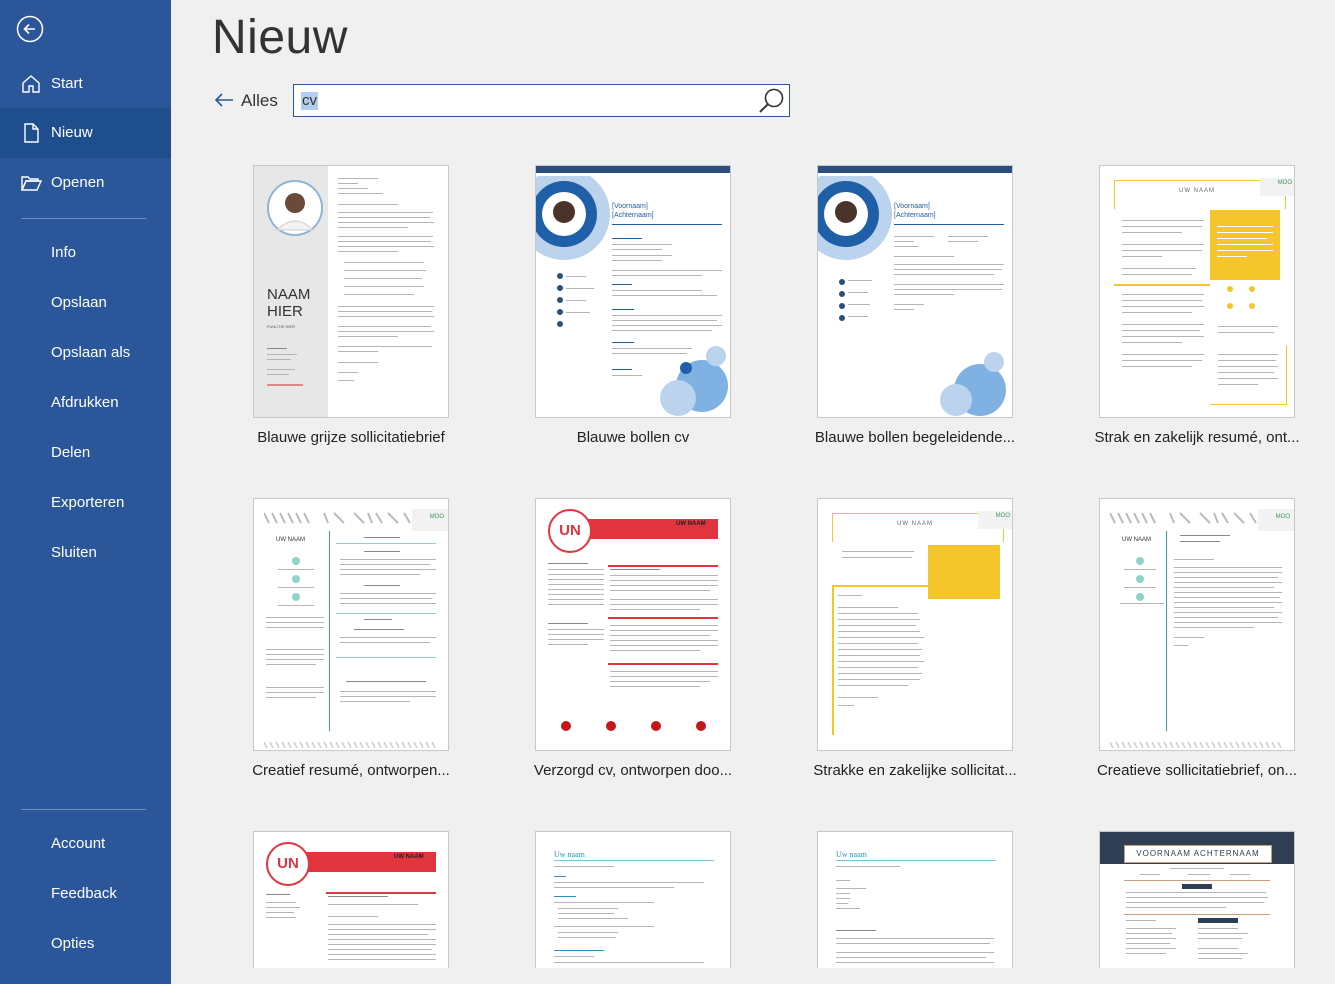  What do you see at coordinates (337, 518) in the screenshot?
I see `decorative-pattern` at bounding box center [337, 518].